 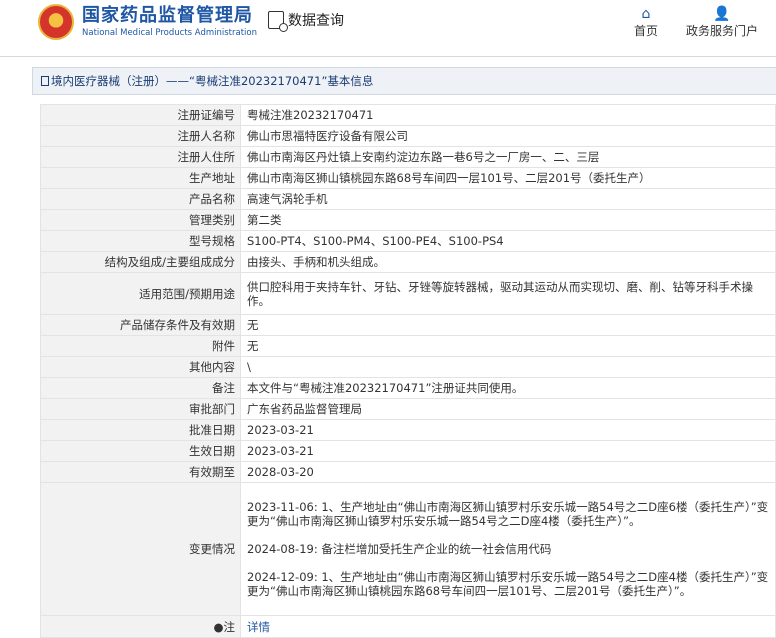 I want to click on note-value-cell: 详情, so click(x=508, y=626).